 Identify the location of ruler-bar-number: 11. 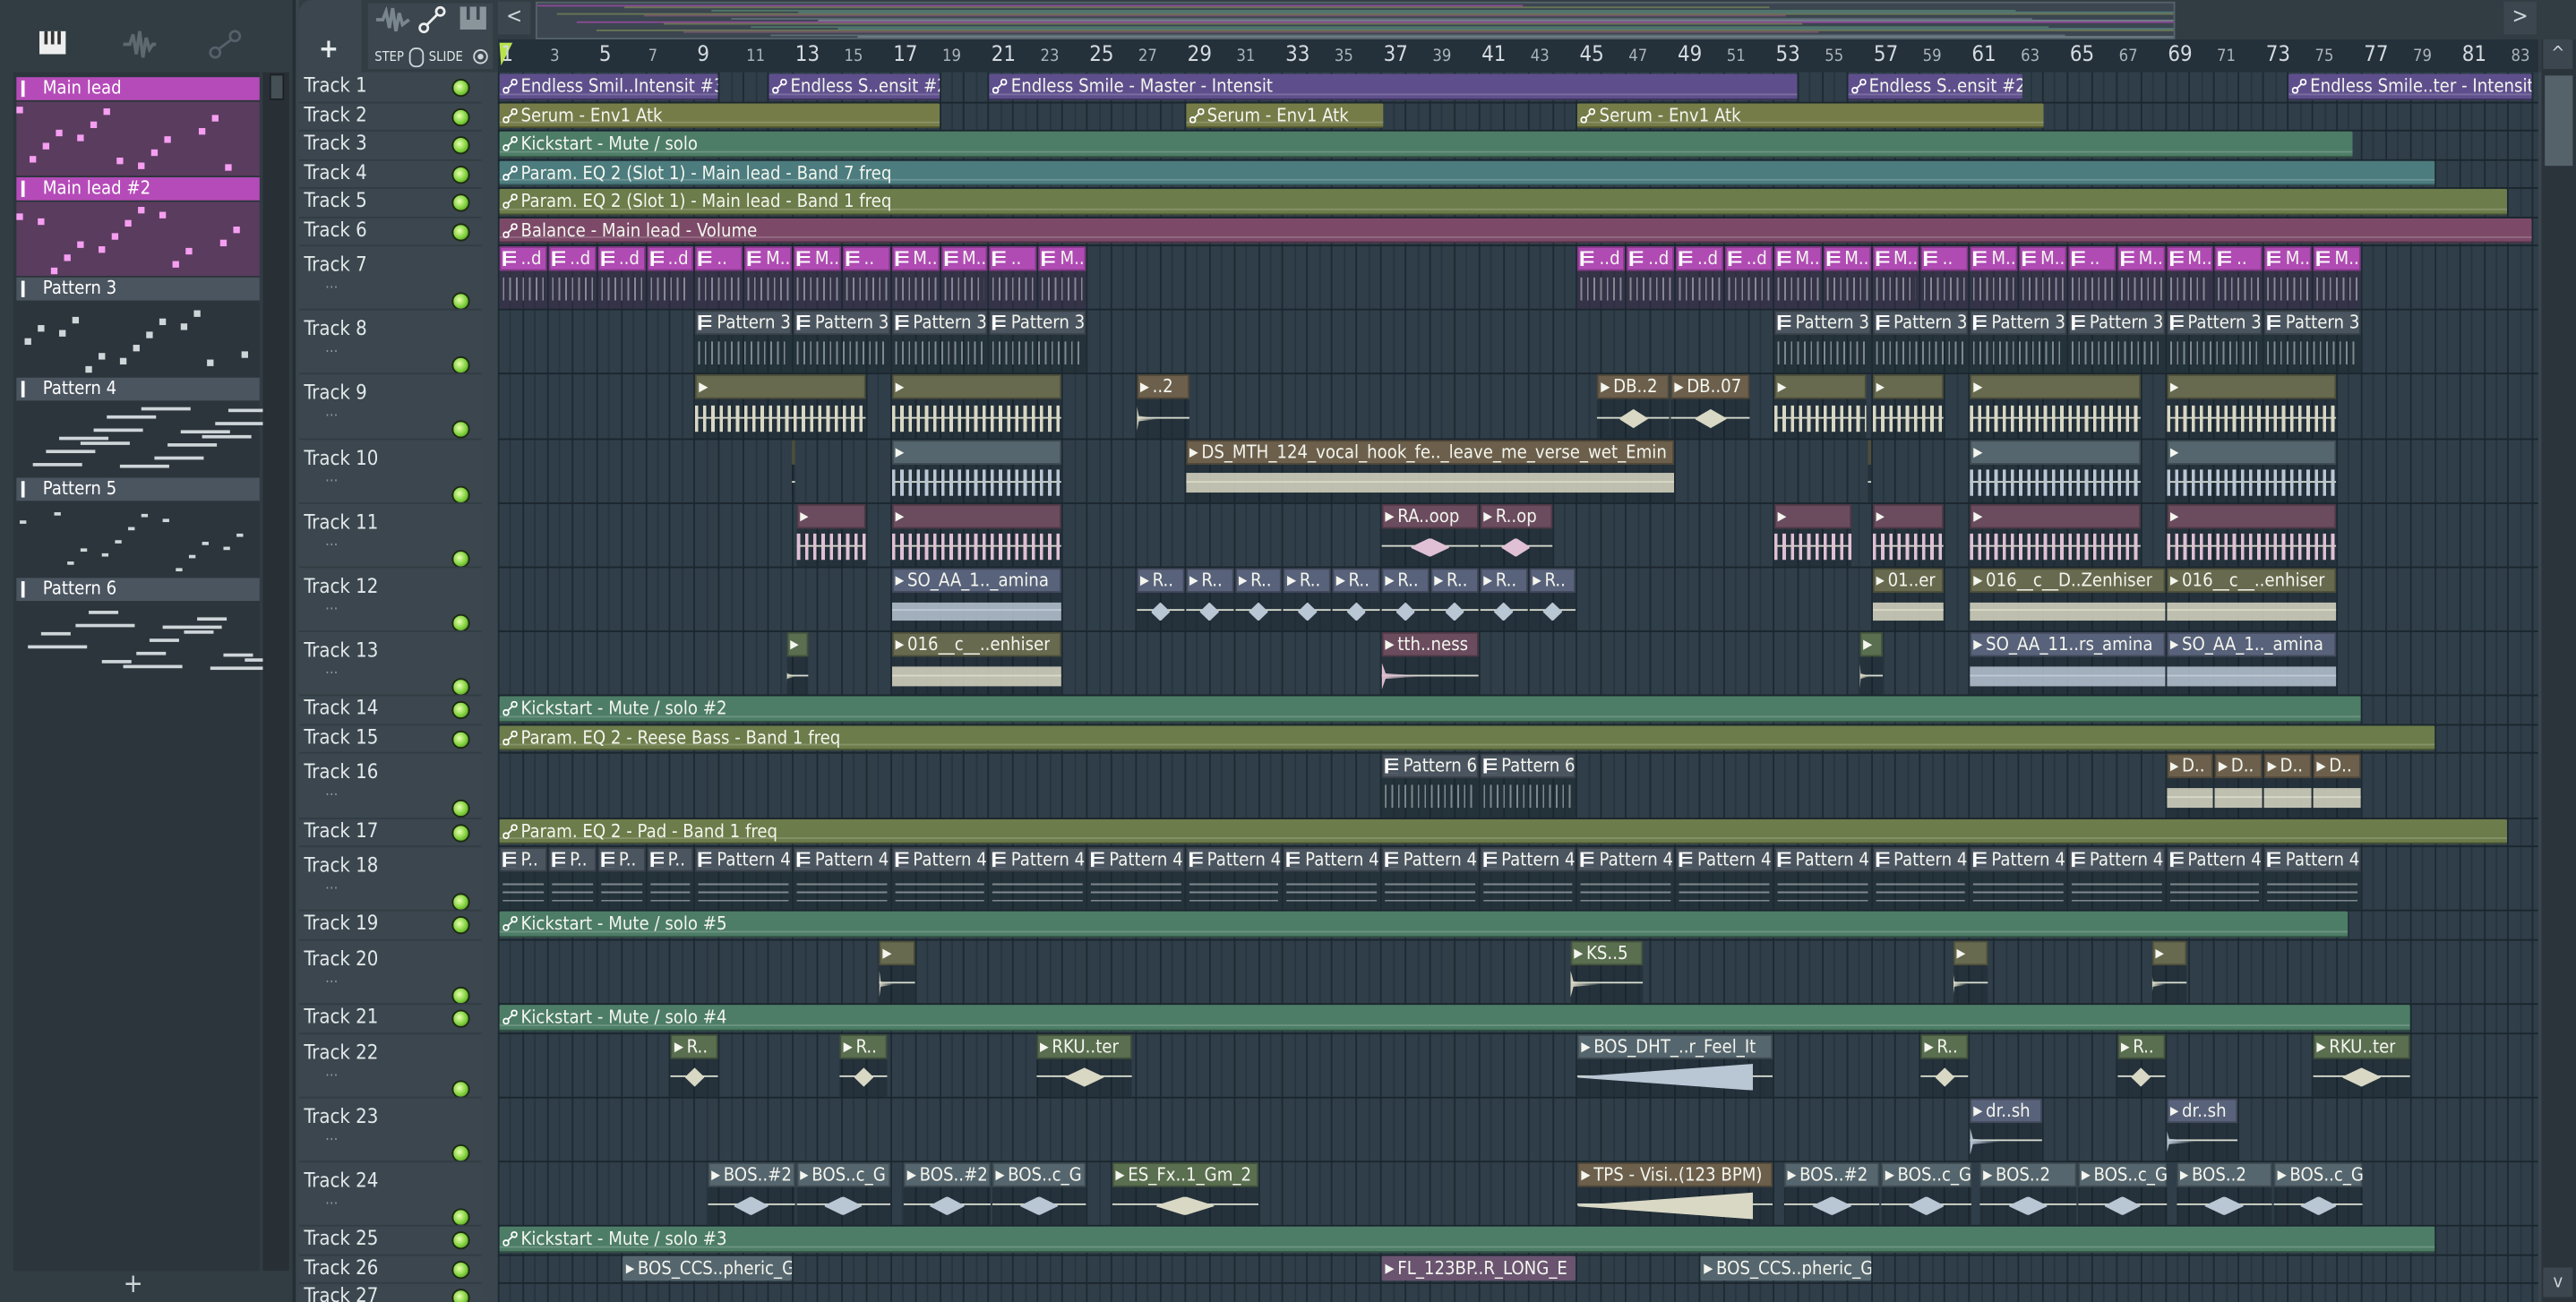
(755, 56).